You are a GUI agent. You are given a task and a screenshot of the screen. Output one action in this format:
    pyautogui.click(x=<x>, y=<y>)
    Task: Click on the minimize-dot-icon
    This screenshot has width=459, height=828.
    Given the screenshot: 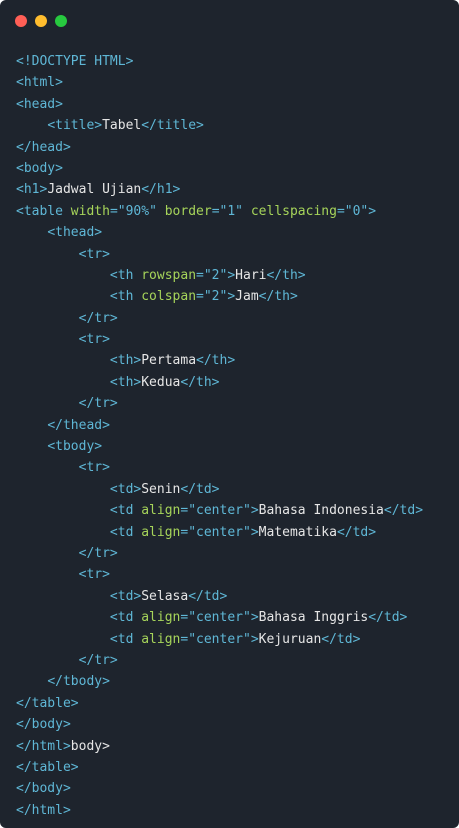 What is the action you would take?
    pyautogui.click(x=41, y=21)
    